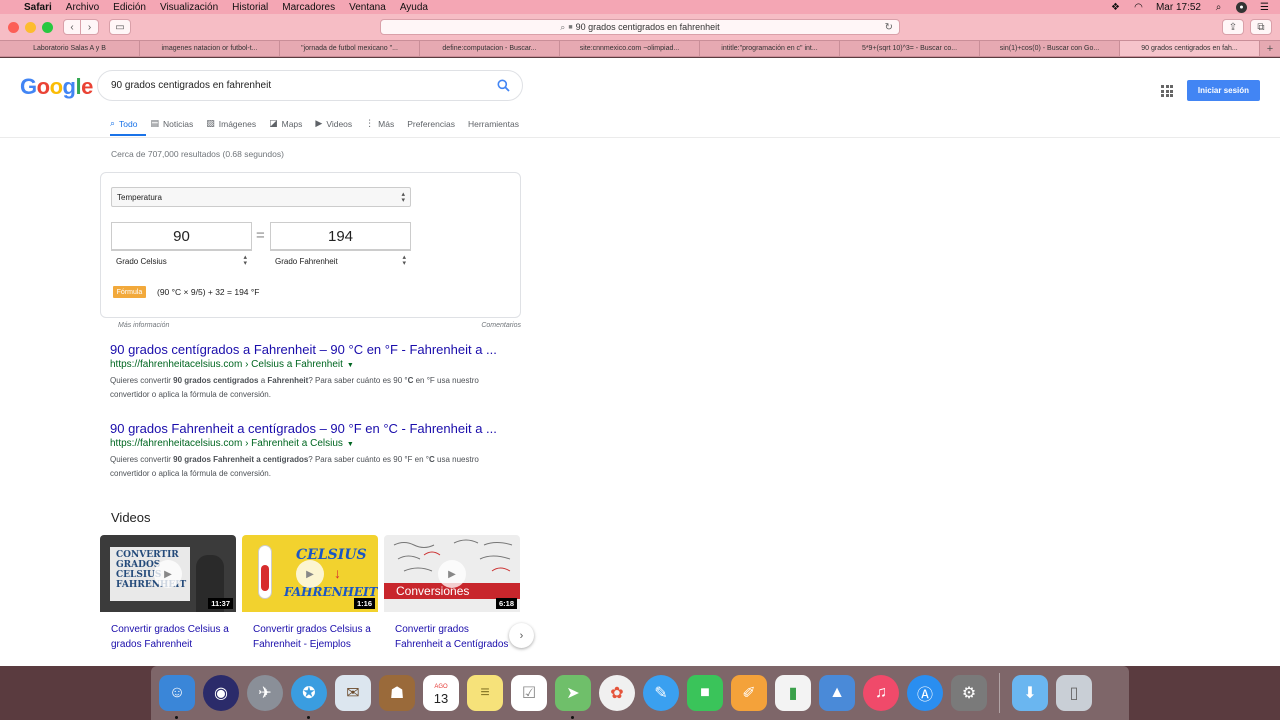 Image resolution: width=1280 pixels, height=720 pixels. I want to click on video-thumbnail: Conversiones ▶ 6:18, so click(452, 573).